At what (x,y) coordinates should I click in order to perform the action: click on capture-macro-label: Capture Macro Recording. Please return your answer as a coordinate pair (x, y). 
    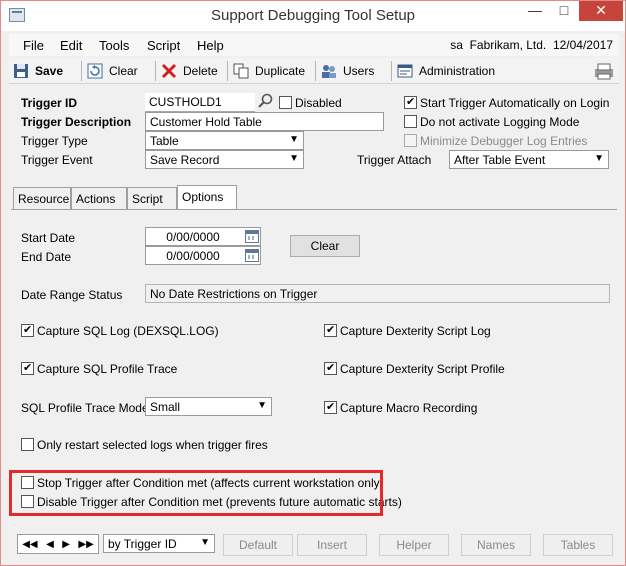
    Looking at the image, I should click on (409, 408).